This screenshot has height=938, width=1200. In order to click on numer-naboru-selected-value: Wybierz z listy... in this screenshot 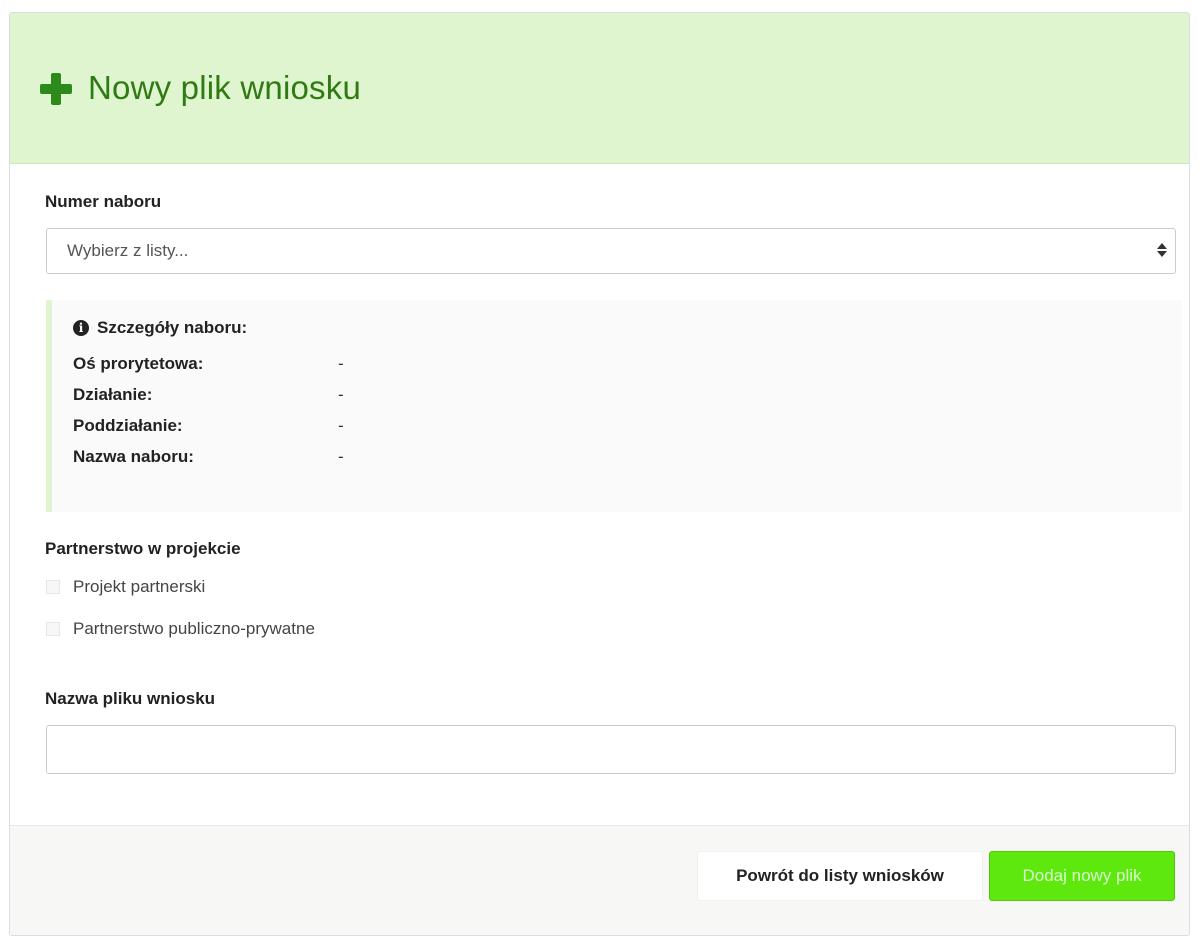, I will do `click(128, 250)`.